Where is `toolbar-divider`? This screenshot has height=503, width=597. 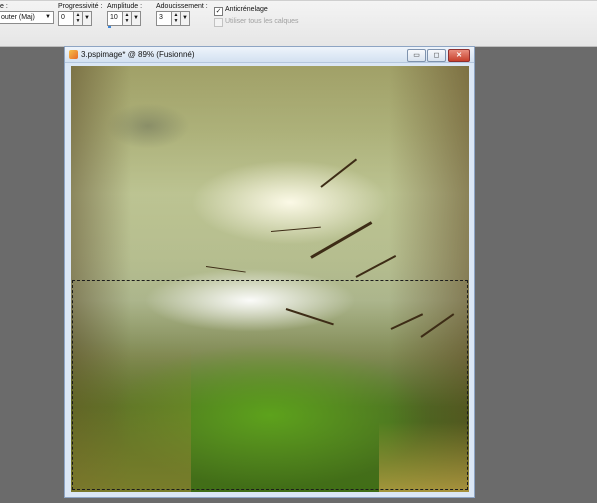 toolbar-divider is located at coordinates (298, 0).